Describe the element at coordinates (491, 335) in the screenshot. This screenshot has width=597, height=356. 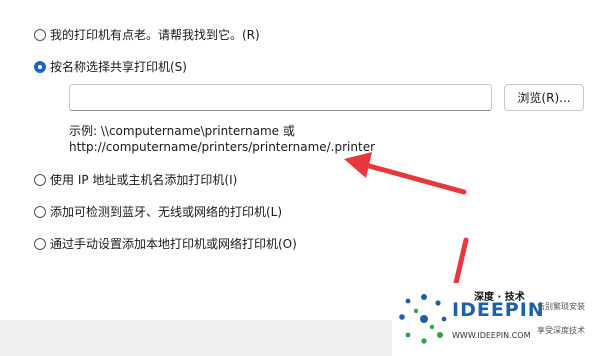
I see `watermark-url: WWW.IDEEPIN.COM` at that location.